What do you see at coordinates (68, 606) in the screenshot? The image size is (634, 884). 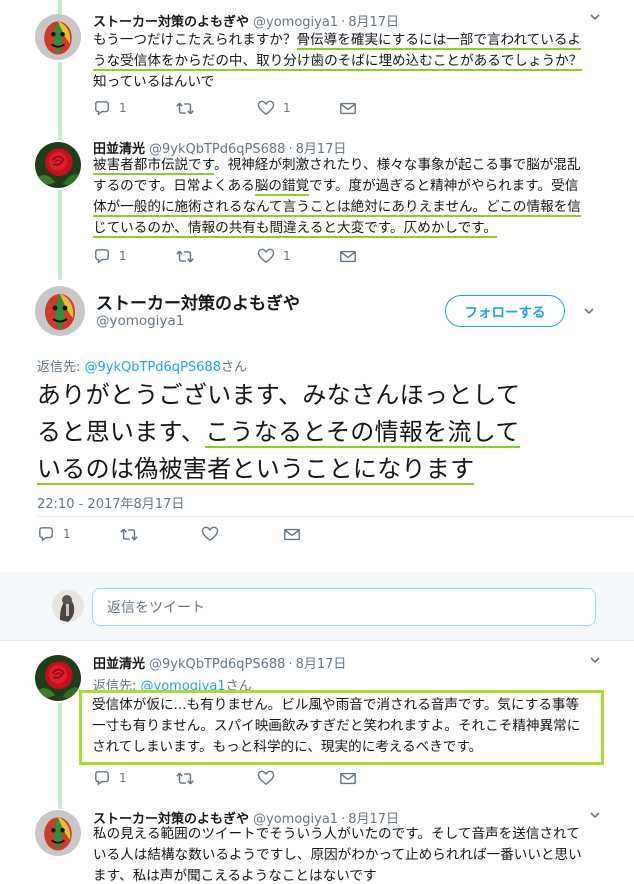 I see `current-user-avatar` at bounding box center [68, 606].